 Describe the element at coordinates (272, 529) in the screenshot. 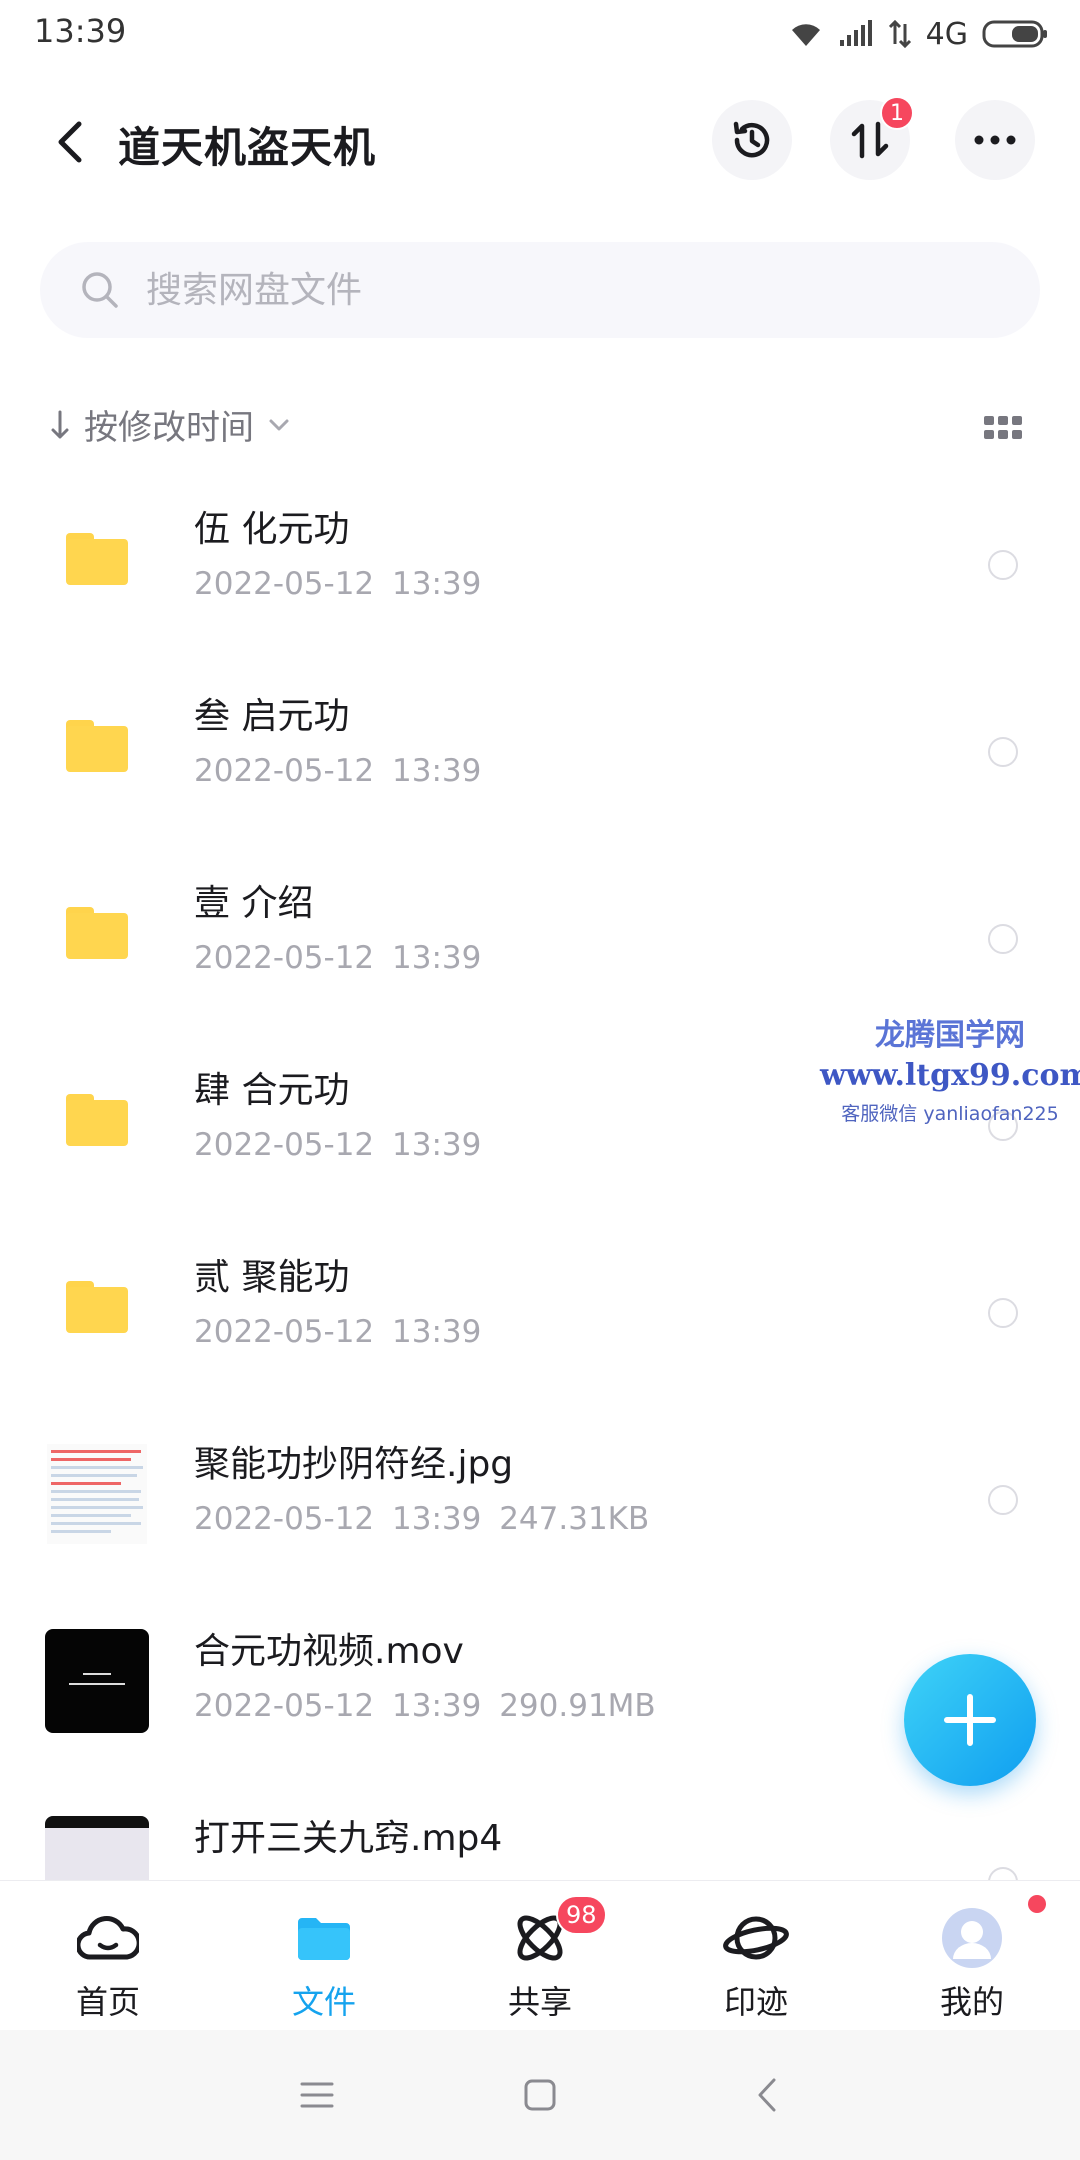

I see `file-name: 伍 化元功` at that location.